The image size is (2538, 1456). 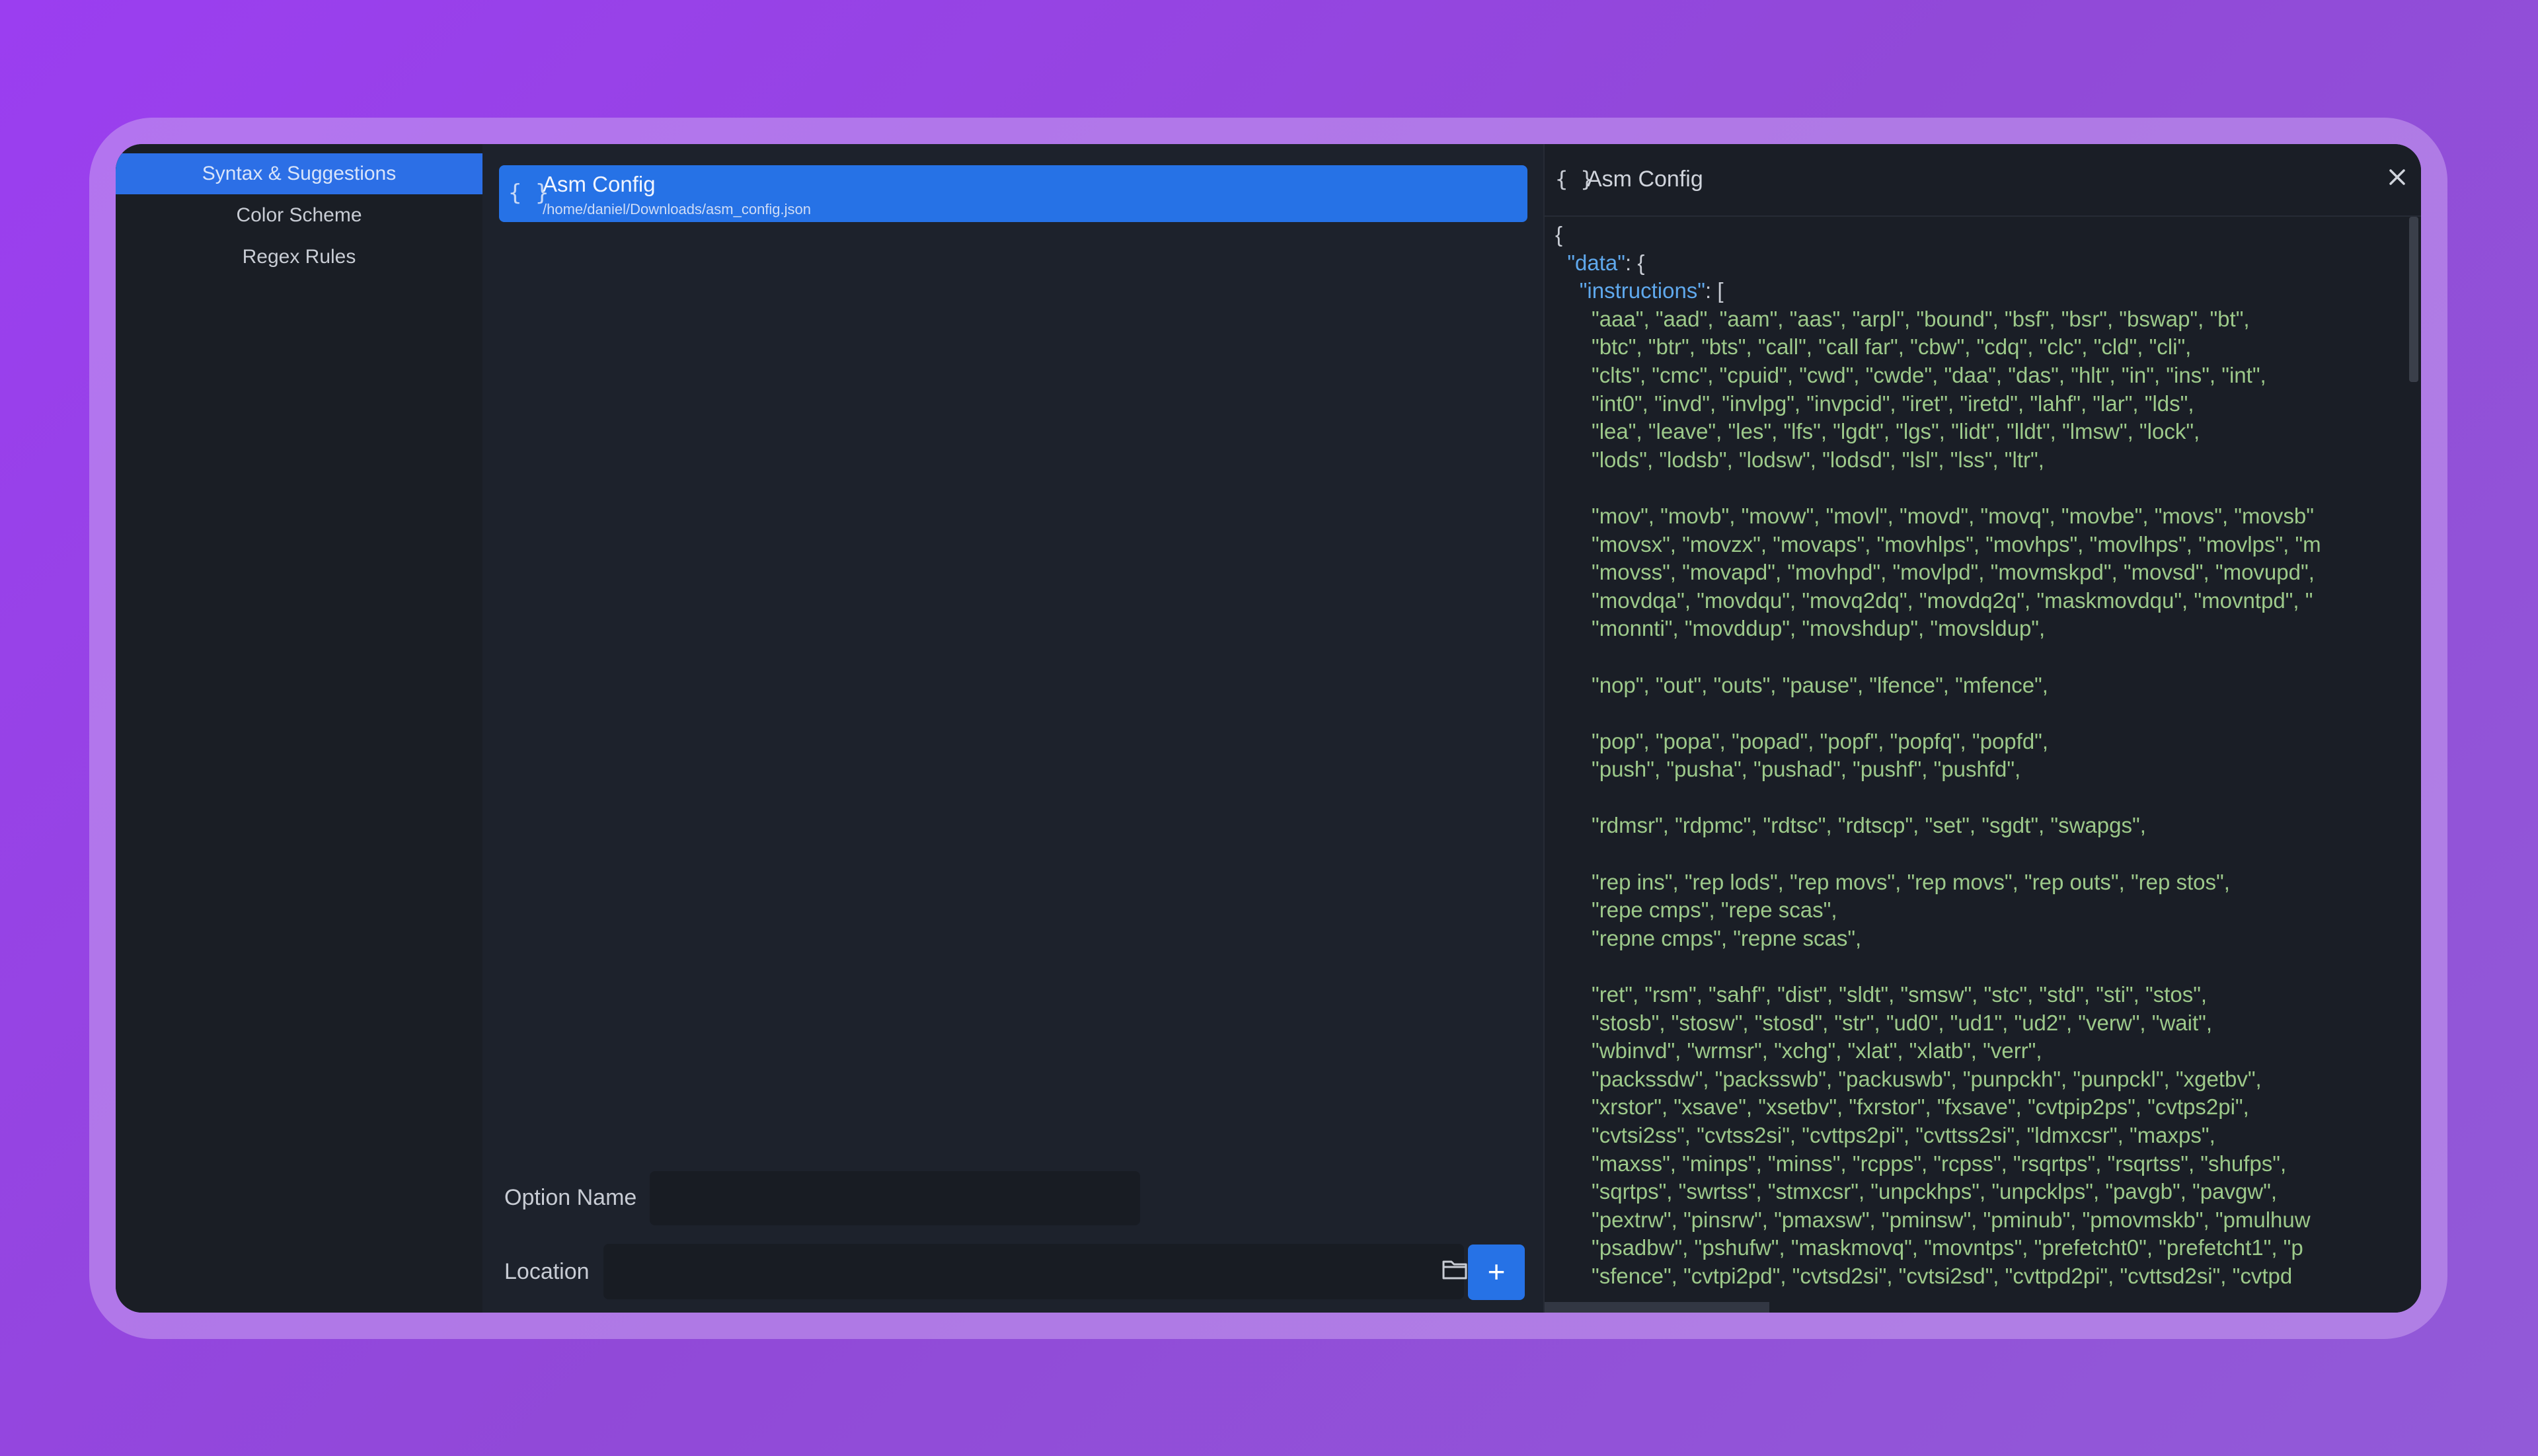 I want to click on config-path: /home/daniel/Downloads/asm_config.json, so click(x=677, y=209).